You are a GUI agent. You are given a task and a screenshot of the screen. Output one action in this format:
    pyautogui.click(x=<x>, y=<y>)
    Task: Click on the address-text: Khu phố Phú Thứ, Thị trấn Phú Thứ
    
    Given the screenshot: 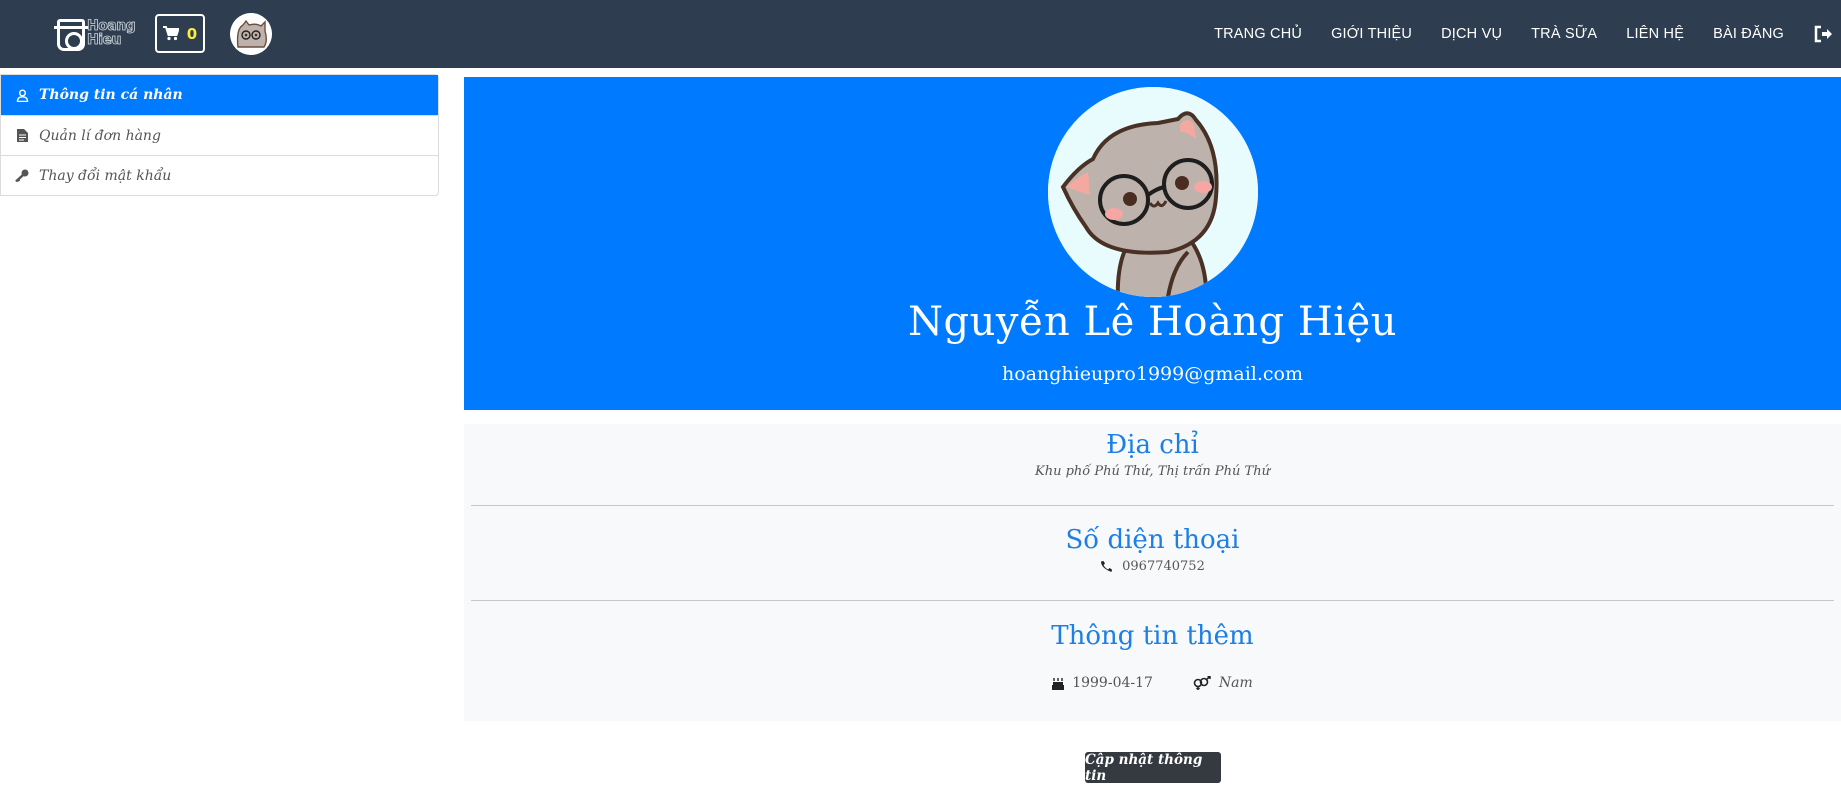 What is the action you would take?
    pyautogui.click(x=1152, y=471)
    